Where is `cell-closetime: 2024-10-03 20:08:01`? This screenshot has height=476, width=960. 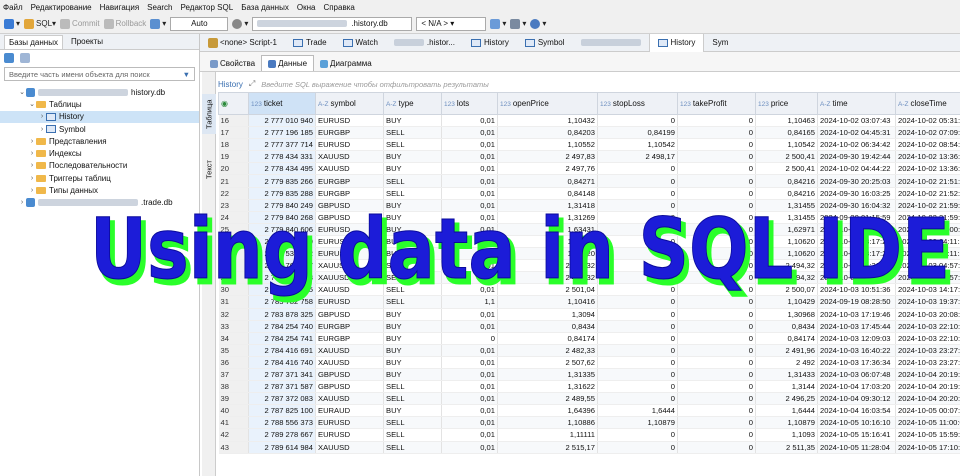
cell-closetime: 2024-10-03 20:08:01 is located at coordinates (927, 314).